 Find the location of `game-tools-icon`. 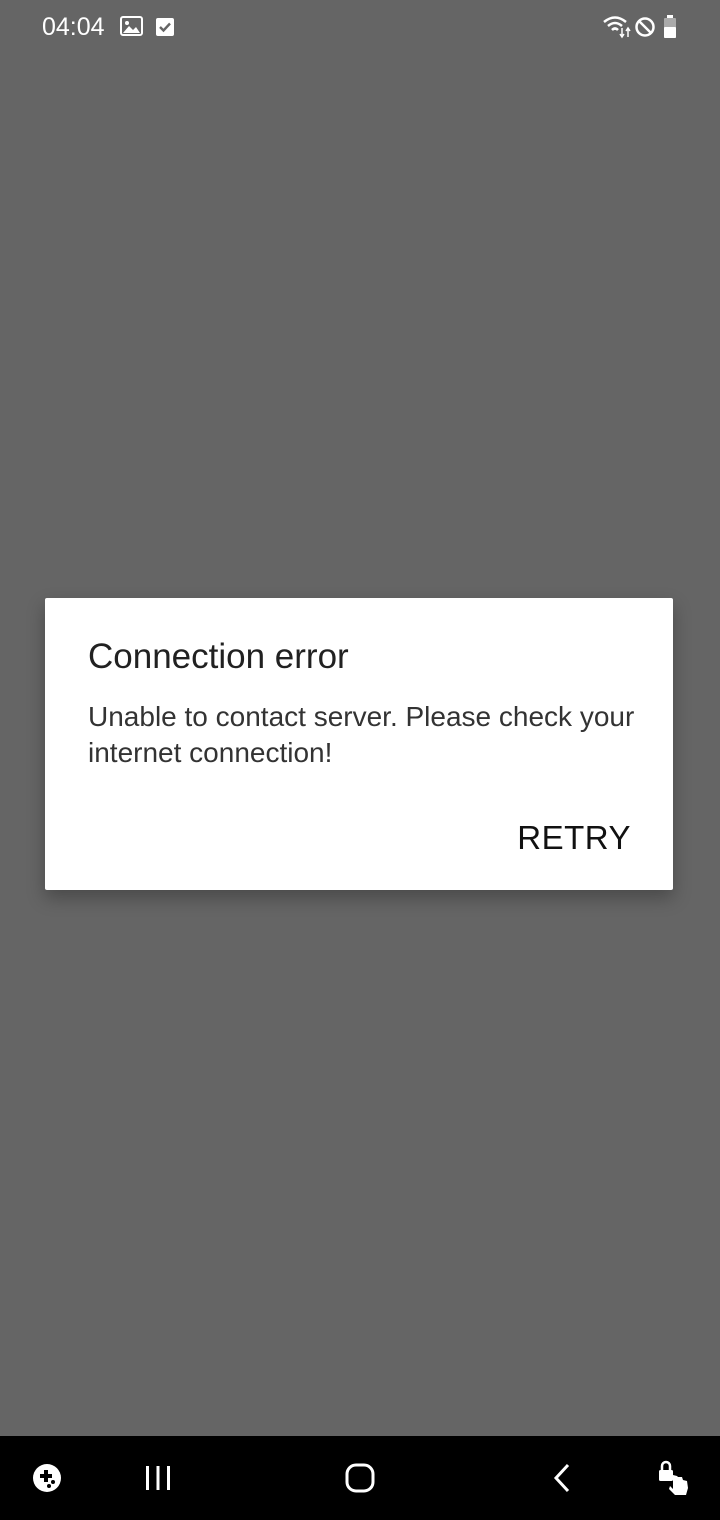

game-tools-icon is located at coordinates (47, 1478).